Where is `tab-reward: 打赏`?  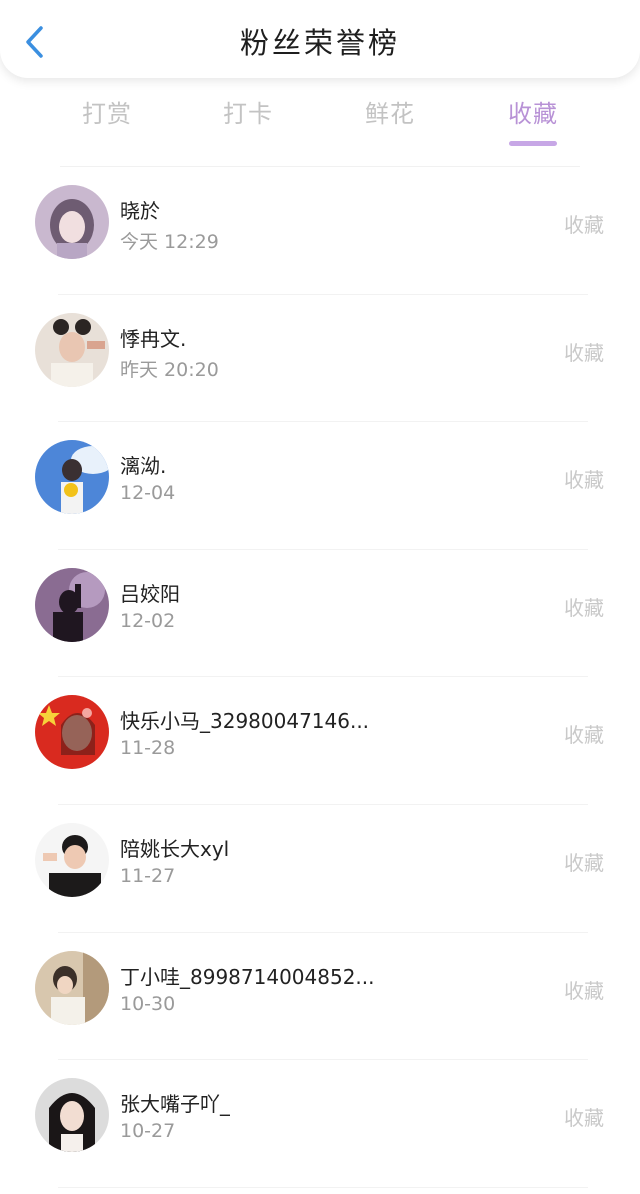
tab-reward: 打赏 is located at coordinates (107, 122).